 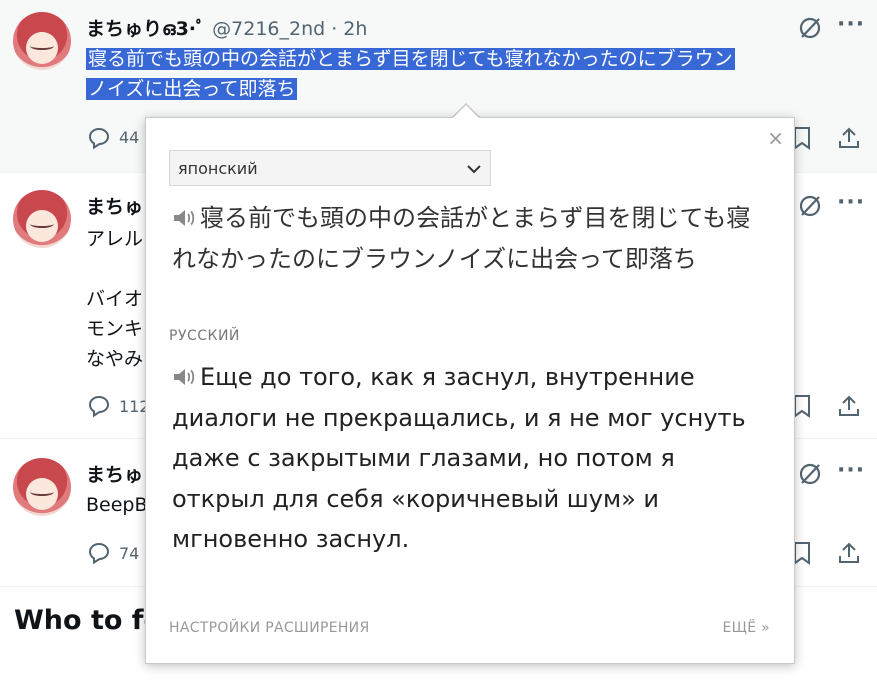 What do you see at coordinates (115, 329) in the screenshot?
I see `post-text-line: モンキ` at bounding box center [115, 329].